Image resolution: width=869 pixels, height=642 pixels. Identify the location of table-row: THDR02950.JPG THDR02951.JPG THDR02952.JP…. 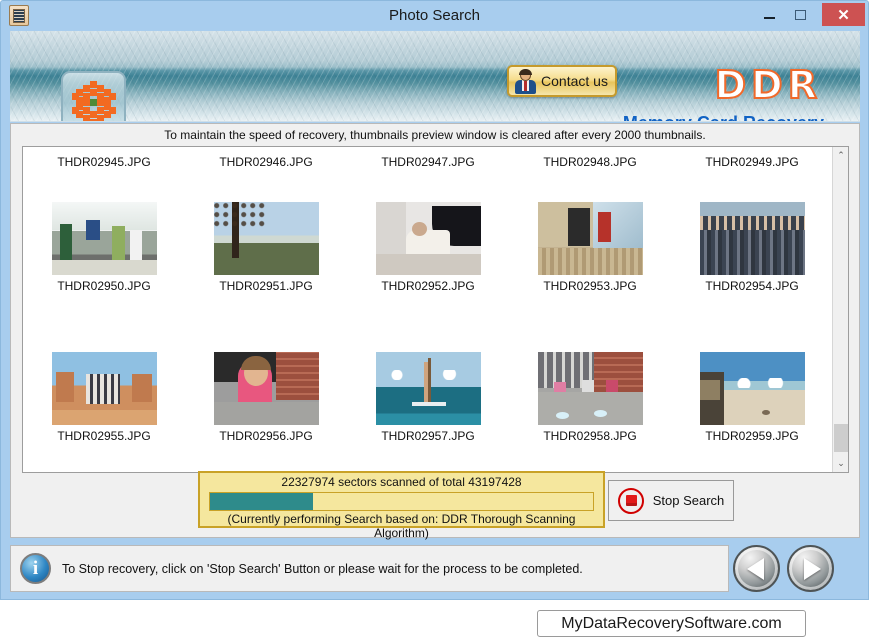
(428, 247).